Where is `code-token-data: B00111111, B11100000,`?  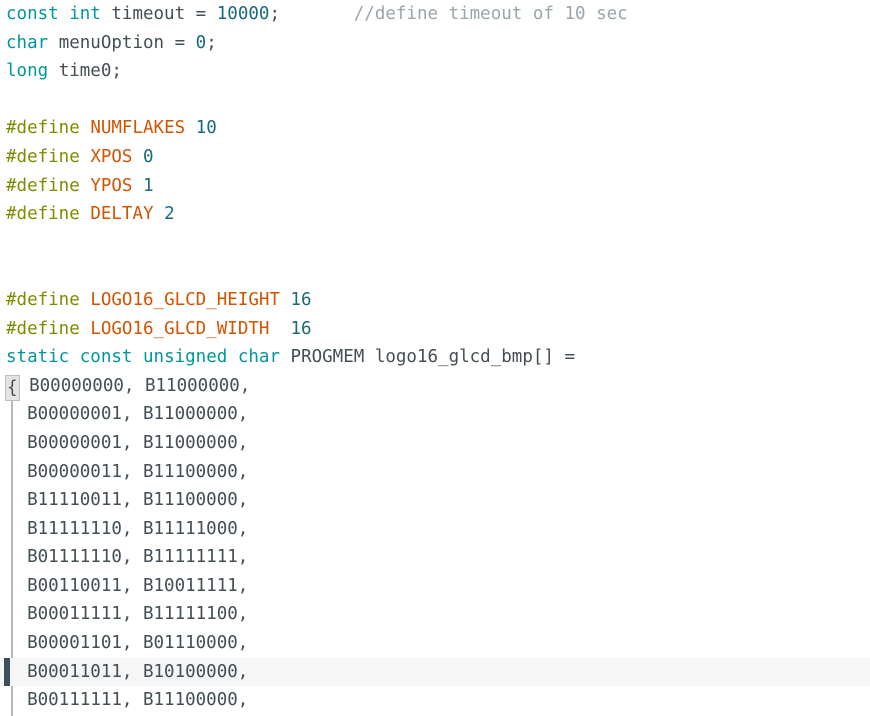 code-token-data: B00111111, B11100000, is located at coordinates (127, 700).